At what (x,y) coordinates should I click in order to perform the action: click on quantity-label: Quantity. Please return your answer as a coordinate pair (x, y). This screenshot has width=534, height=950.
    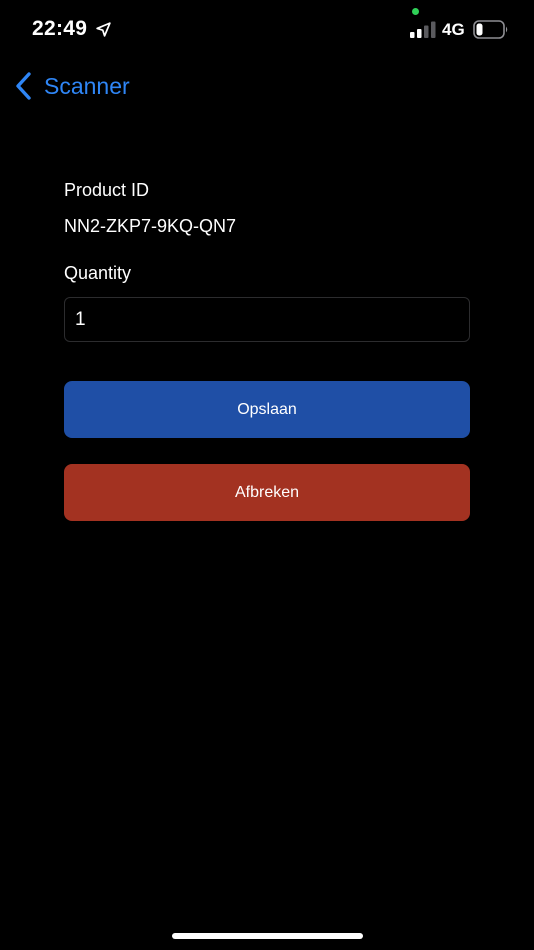
    Looking at the image, I should click on (98, 273).